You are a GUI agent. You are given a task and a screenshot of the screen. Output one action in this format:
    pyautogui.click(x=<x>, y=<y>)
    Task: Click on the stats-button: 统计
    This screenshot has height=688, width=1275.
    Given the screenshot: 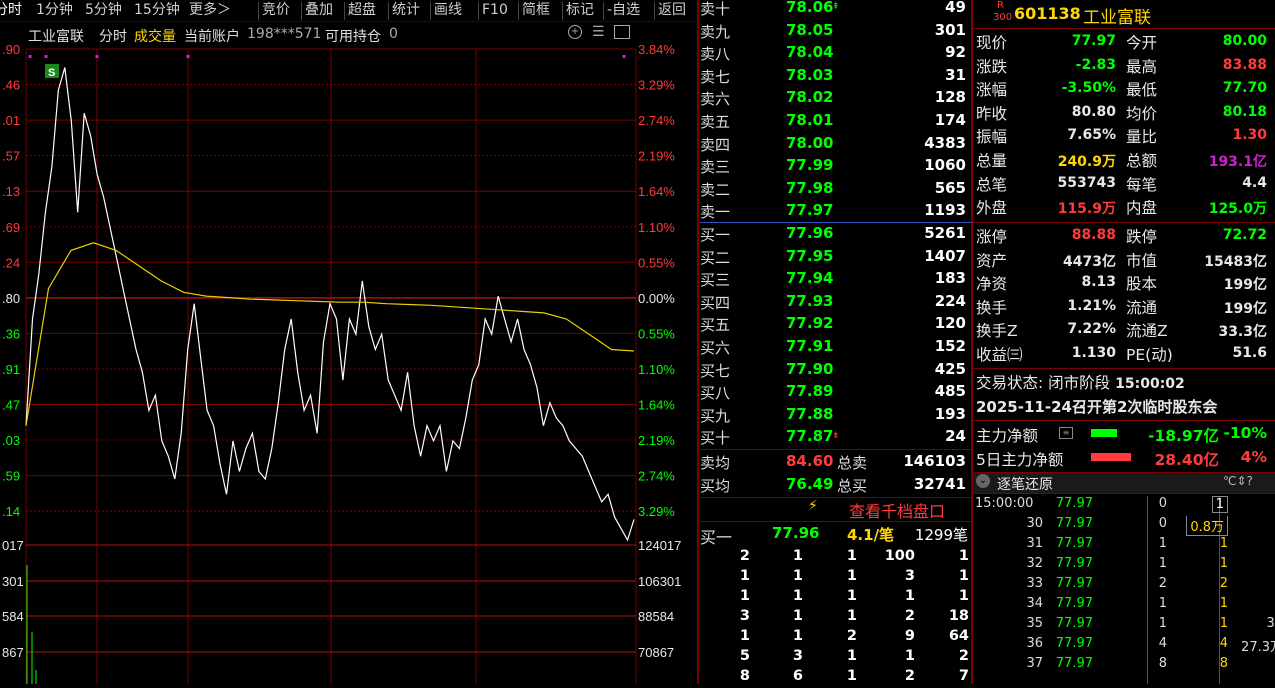 What is the action you would take?
    pyautogui.click(x=406, y=11)
    